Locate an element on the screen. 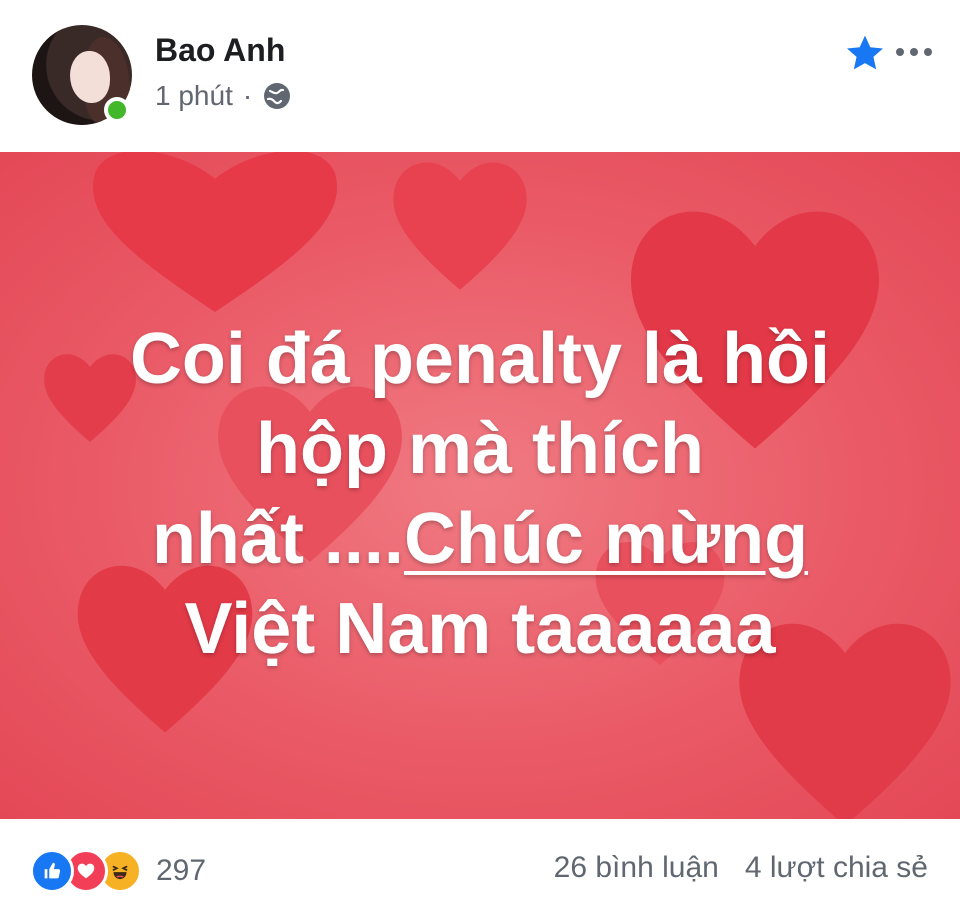 The height and width of the screenshot is (907, 960). shares-count: 4 lượt chia sẻ is located at coordinates (836, 868).